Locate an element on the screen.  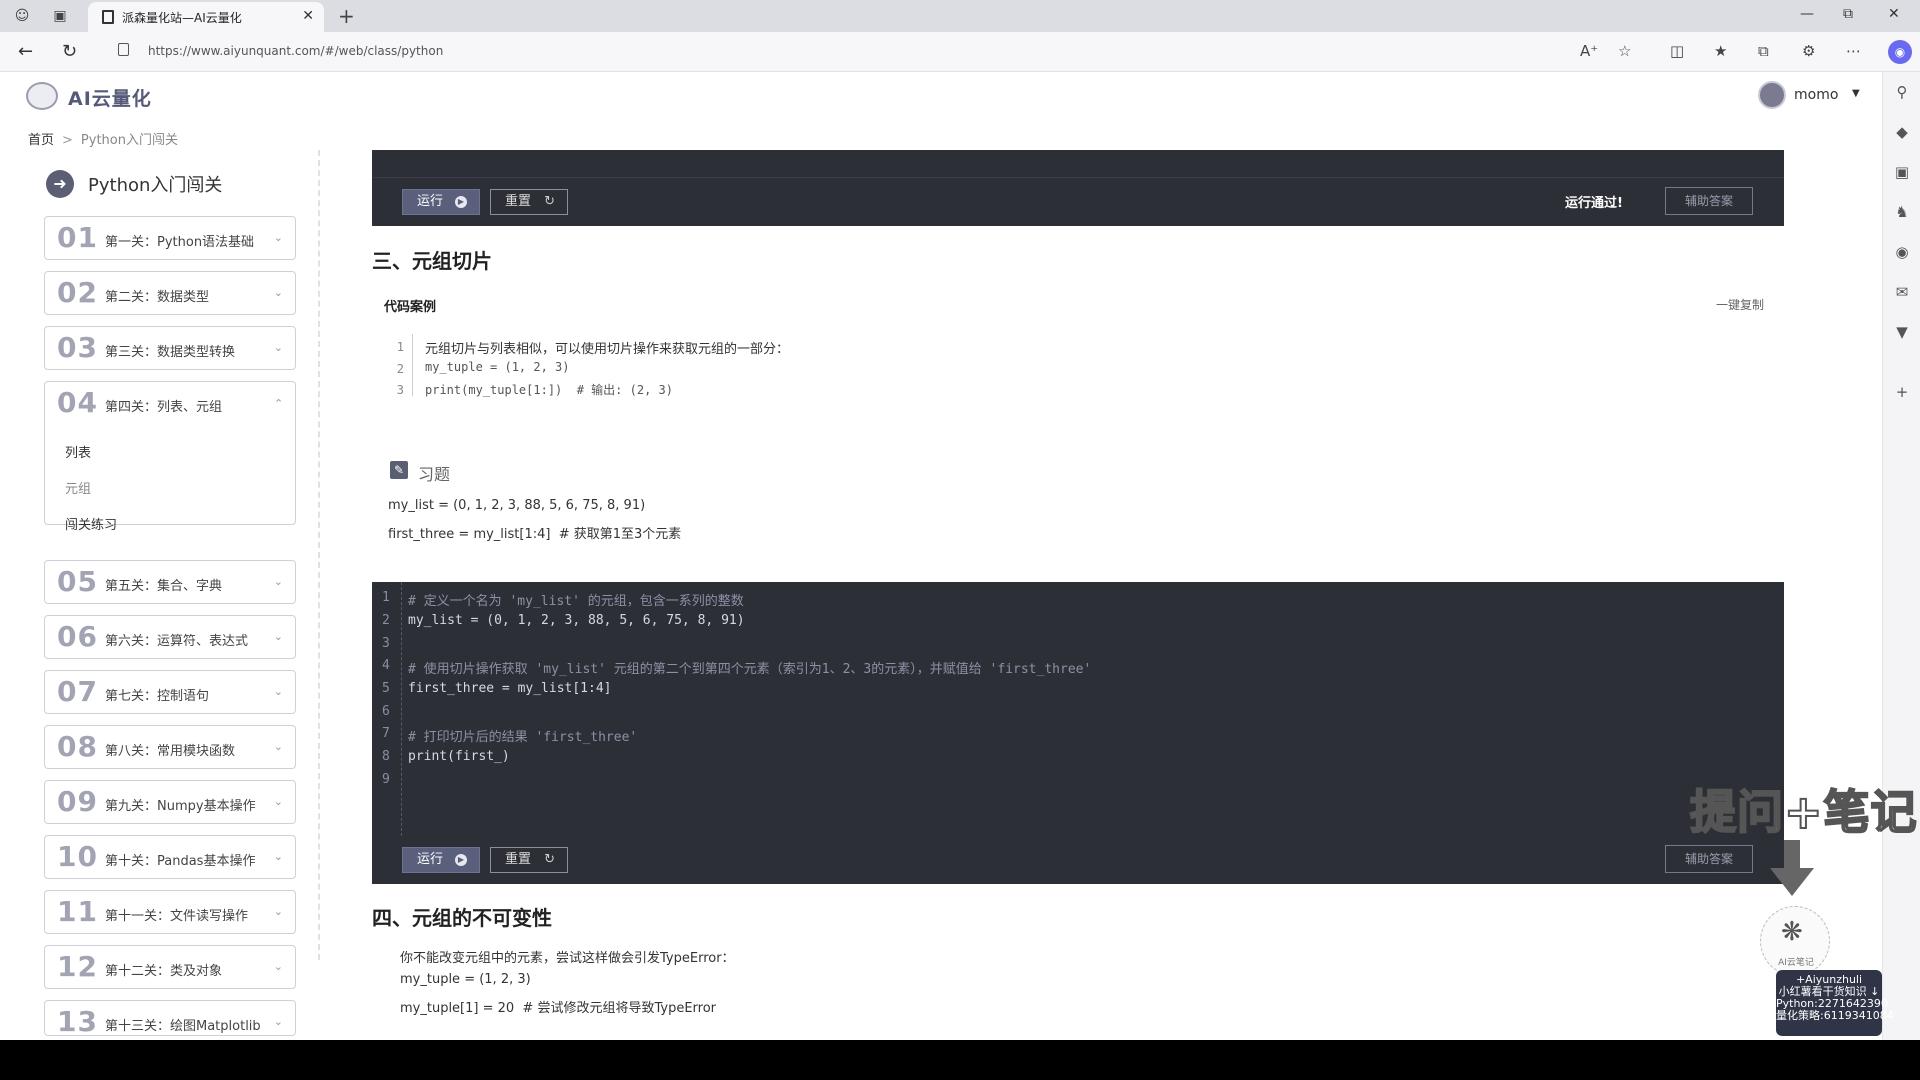
copilot-icon: ◉ is located at coordinates (1900, 52).